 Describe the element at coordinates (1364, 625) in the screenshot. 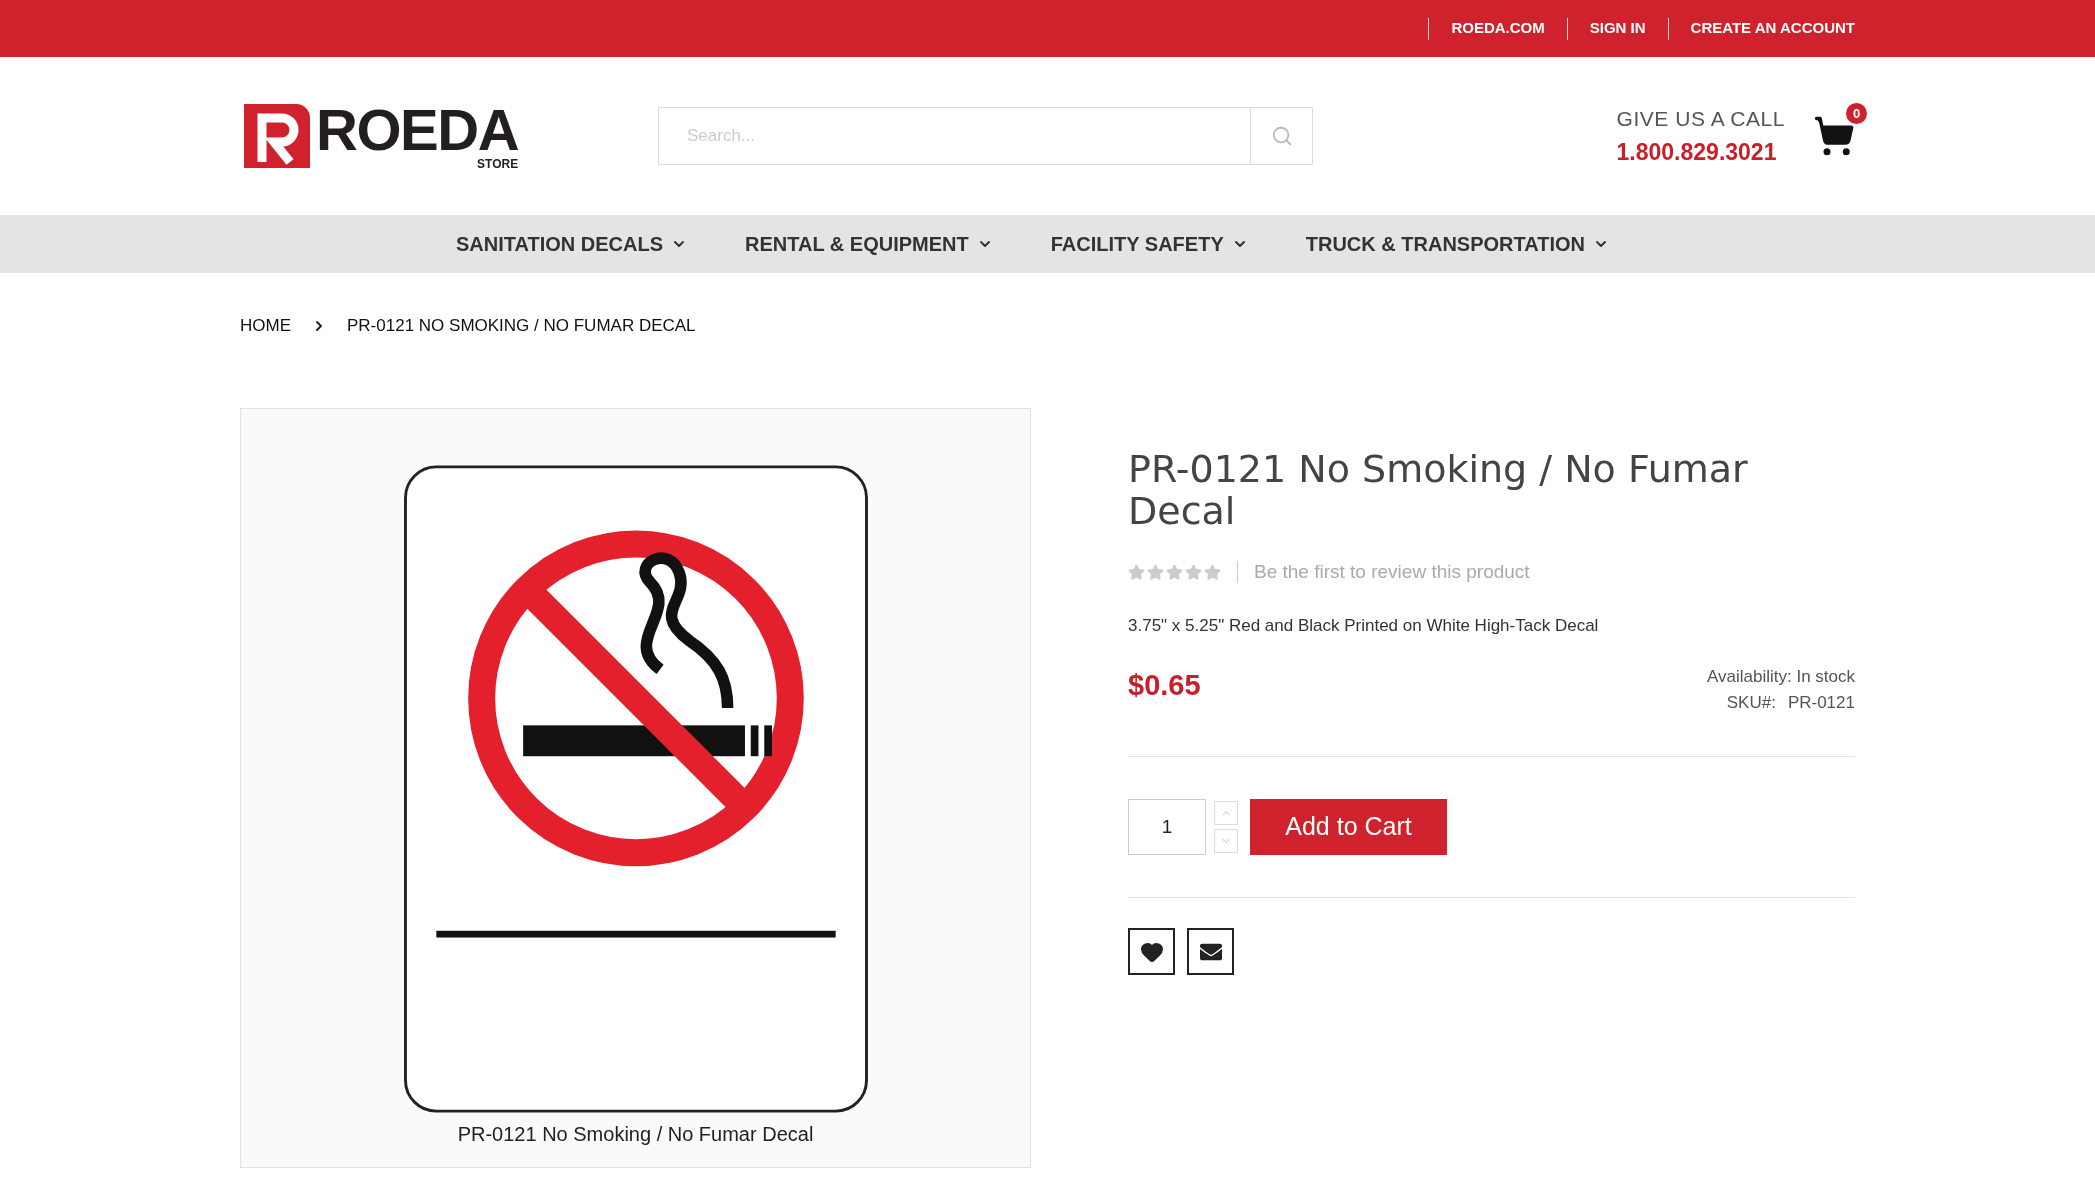

I see `product-description: 3.75" x 5.25" Red and Black Printed on White High-Tack Decal` at that location.